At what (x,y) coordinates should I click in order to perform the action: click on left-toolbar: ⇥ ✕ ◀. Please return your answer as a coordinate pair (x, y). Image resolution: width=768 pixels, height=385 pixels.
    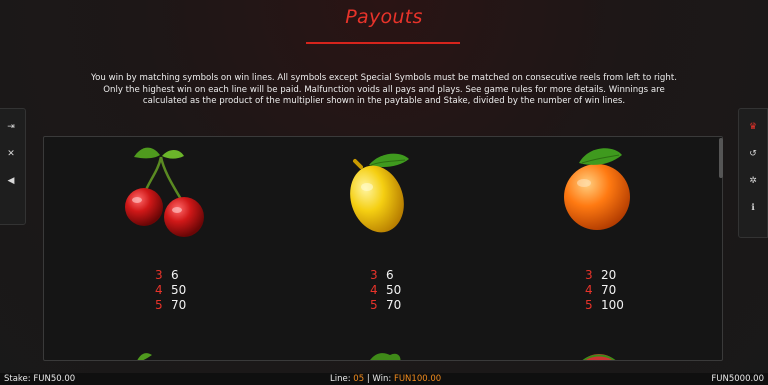
    Looking at the image, I should click on (13, 166).